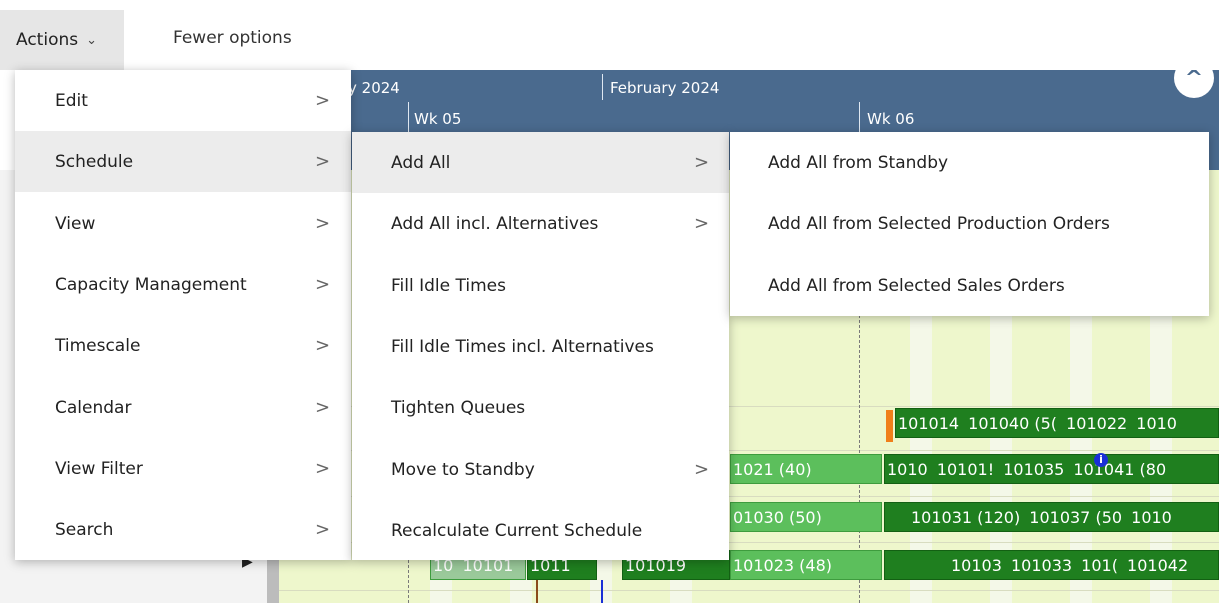 The width and height of the screenshot is (1219, 603). Describe the element at coordinates (540, 285) in the screenshot. I see `menu-item-fill-idle-times: Fill Idle Times` at that location.